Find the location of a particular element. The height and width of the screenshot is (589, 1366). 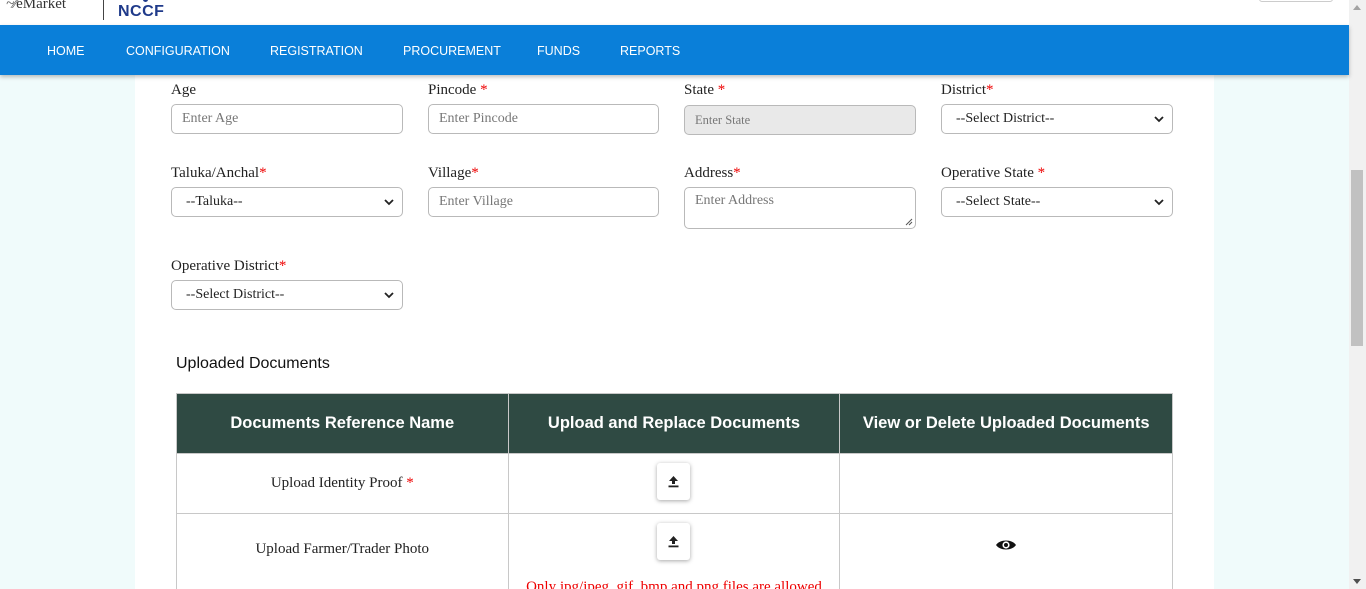

document-name: Upload Identity Proof is located at coordinates (336, 483).